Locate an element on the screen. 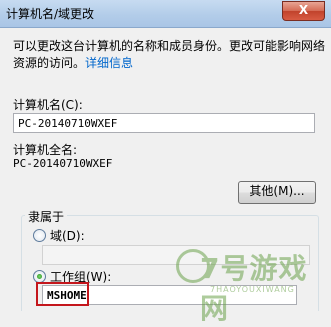 Image resolution: width=331 pixels, height=327 pixels. description: 可以更改这台计算机的名称和成员身份。更改可能影响网络资源的访问。详细信息 is located at coordinates (170, 55).